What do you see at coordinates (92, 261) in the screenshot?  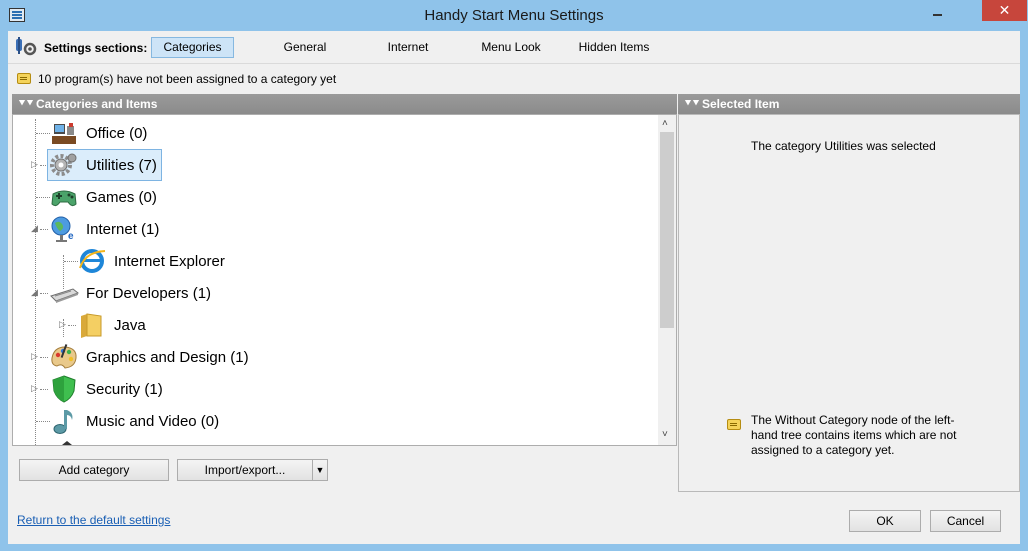 I see `internet-explorer-icon` at bounding box center [92, 261].